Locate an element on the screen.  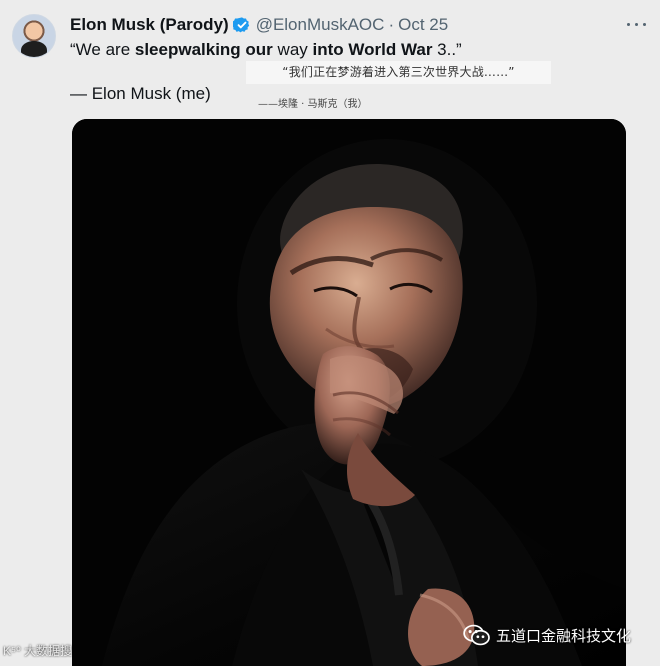
quote-part: “We are is located at coordinates (102, 49).